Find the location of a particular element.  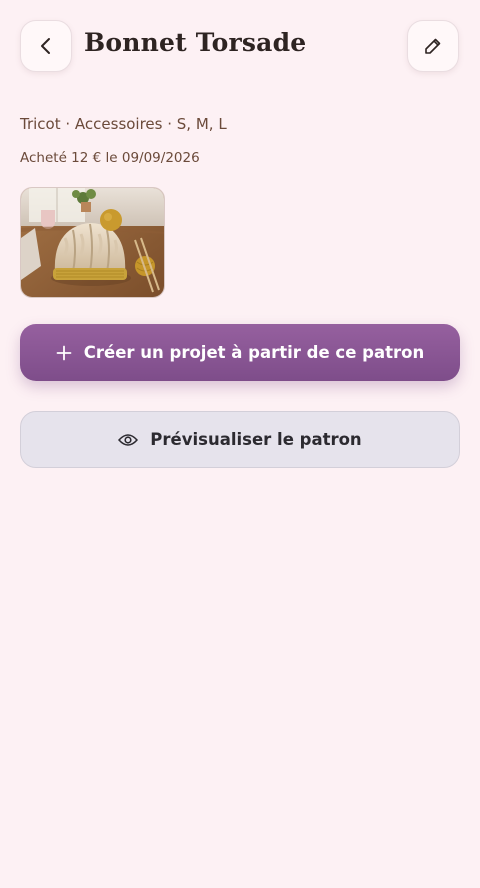

preview-pattern-label: Prévisualiser le patron is located at coordinates (256, 439).